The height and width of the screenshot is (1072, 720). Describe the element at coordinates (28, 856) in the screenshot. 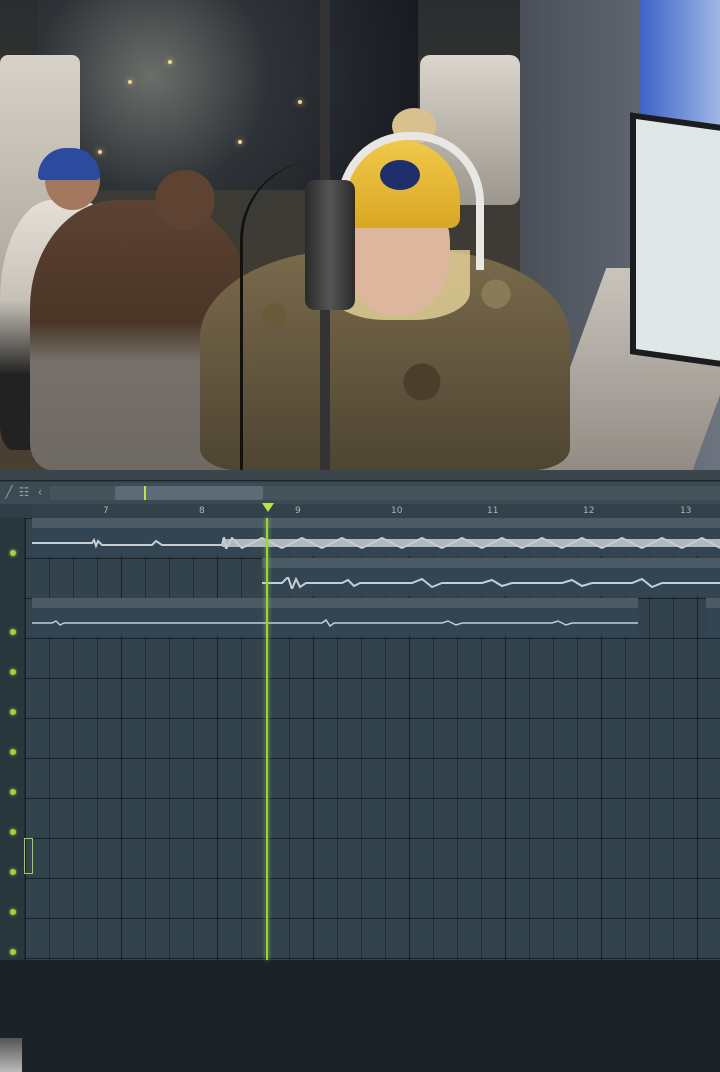

I see `selection-indicator` at that location.